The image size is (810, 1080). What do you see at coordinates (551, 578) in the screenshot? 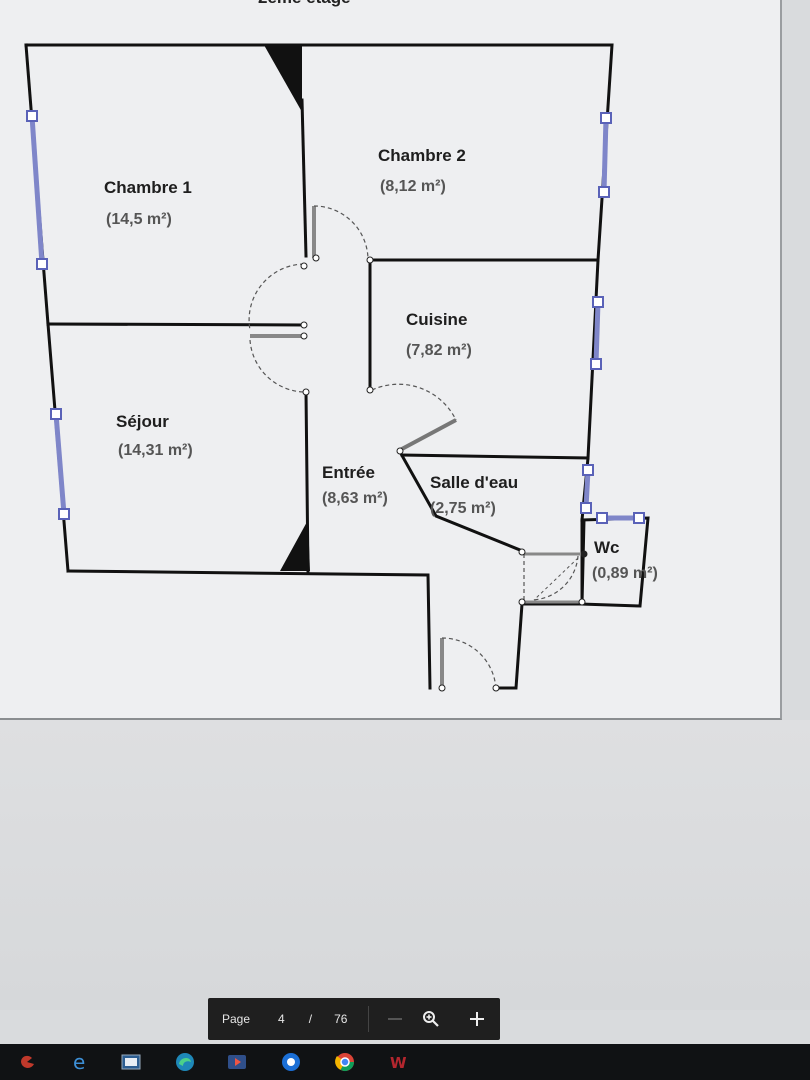
I see `door-wc` at bounding box center [551, 578].